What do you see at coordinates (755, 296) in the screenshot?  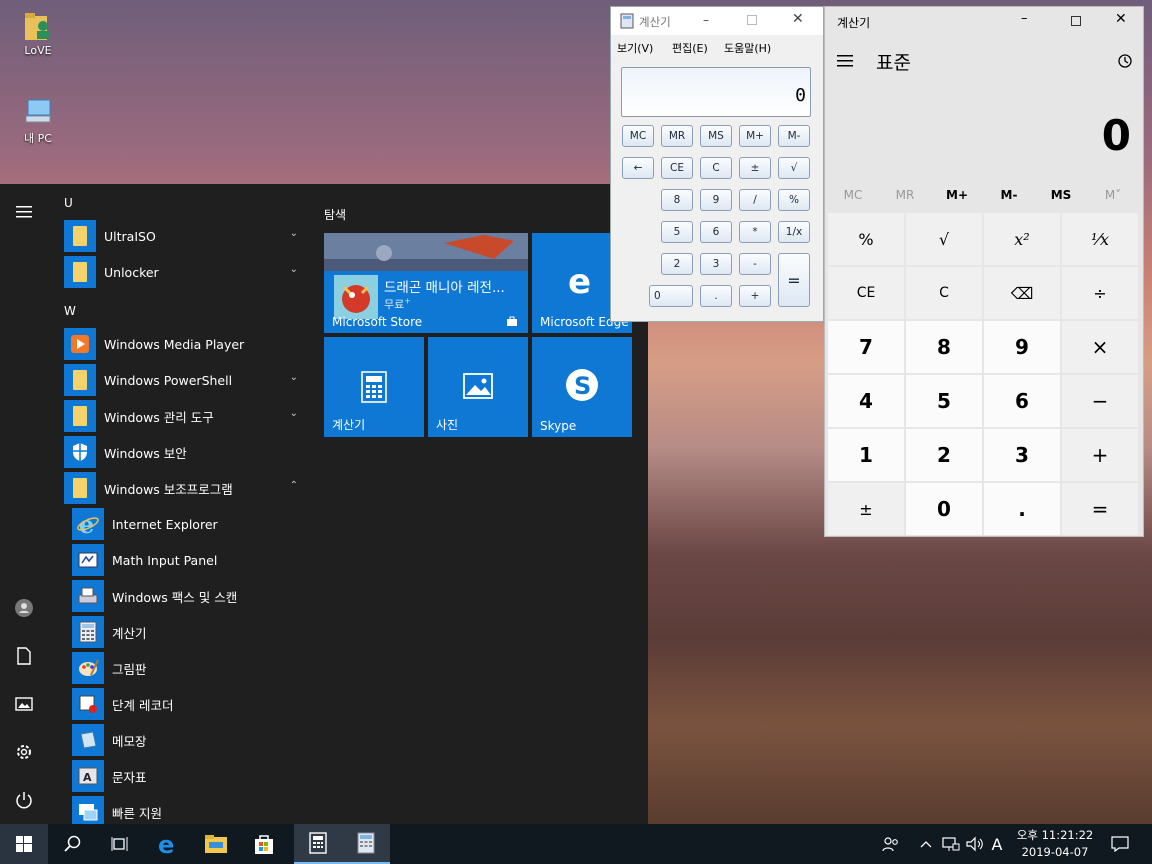 I see `key-add: +` at bounding box center [755, 296].